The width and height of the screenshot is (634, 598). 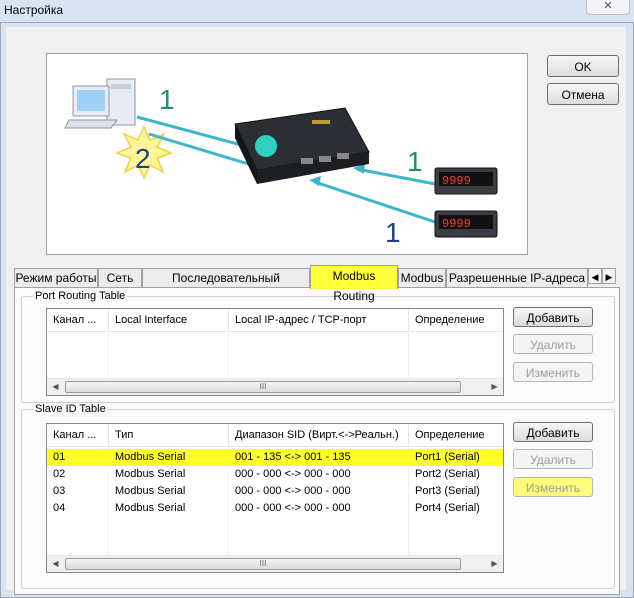 What do you see at coordinates (583, 94) in the screenshot?
I see `cancel-button: Отмена` at bounding box center [583, 94].